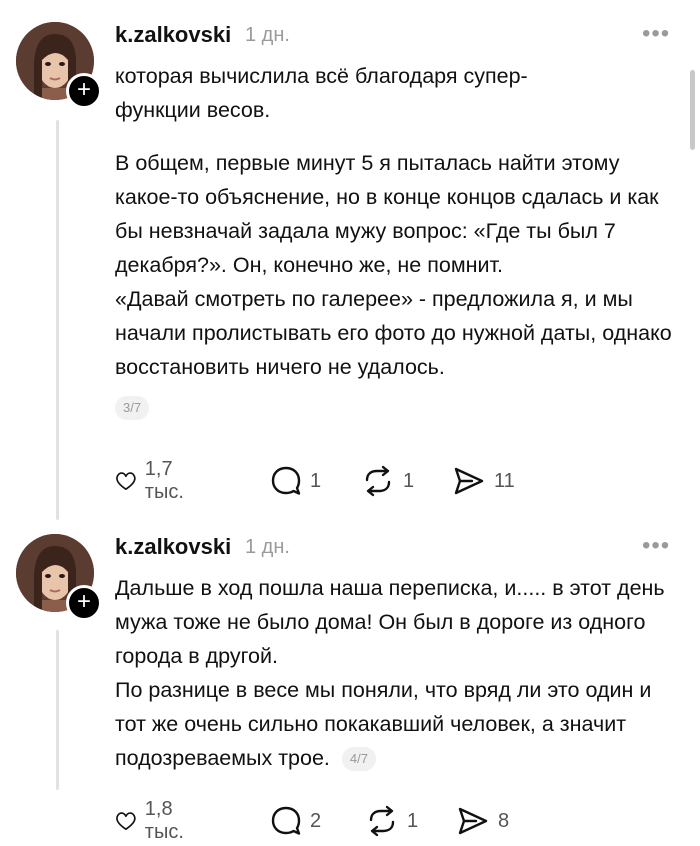 This screenshot has height=846, width=700. I want to click on comment-button: 2, so click(295, 821).